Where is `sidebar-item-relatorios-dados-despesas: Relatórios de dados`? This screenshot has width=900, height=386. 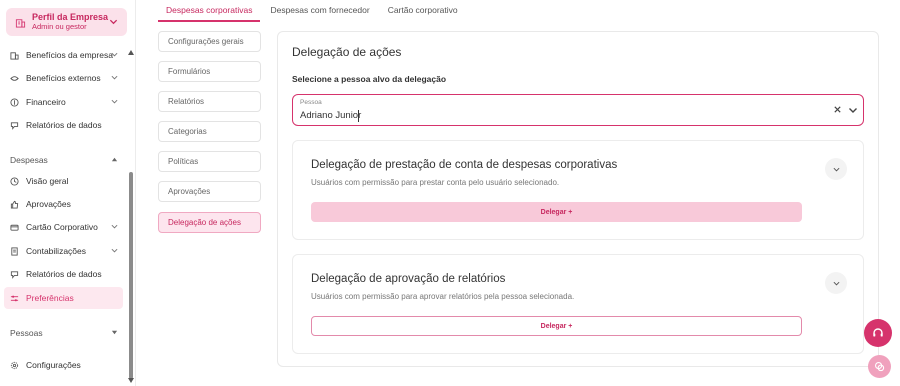 sidebar-item-relatorios-dados-despesas: Relatórios de dados is located at coordinates (63, 274).